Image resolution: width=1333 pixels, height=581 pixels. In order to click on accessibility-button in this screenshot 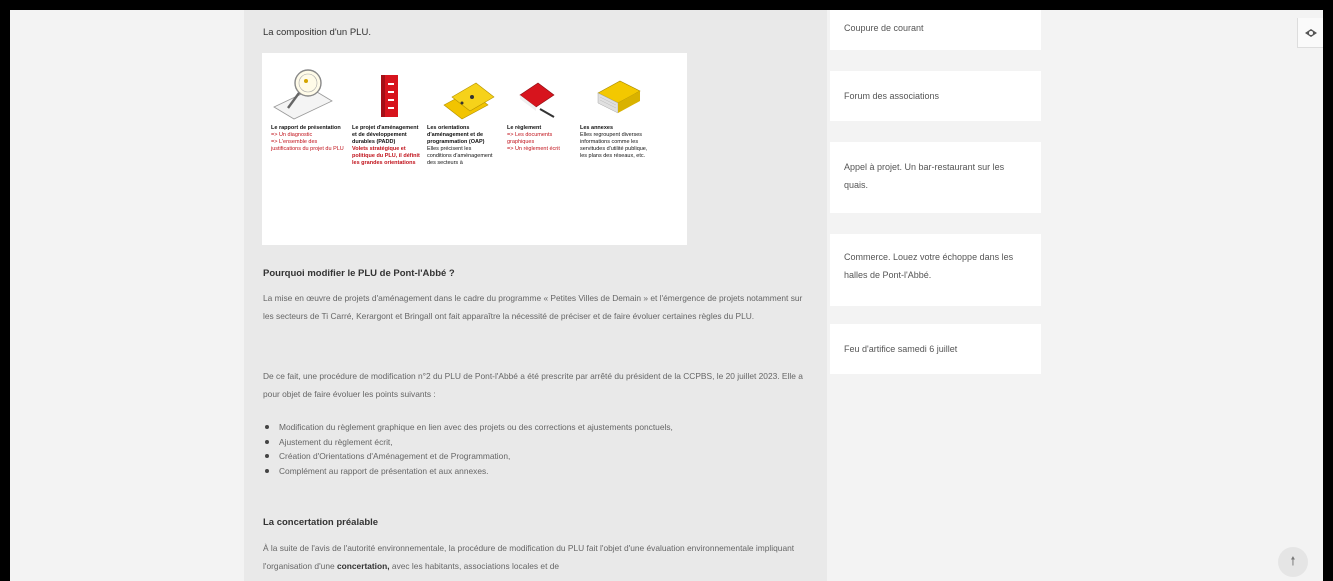, I will do `click(1310, 33)`.